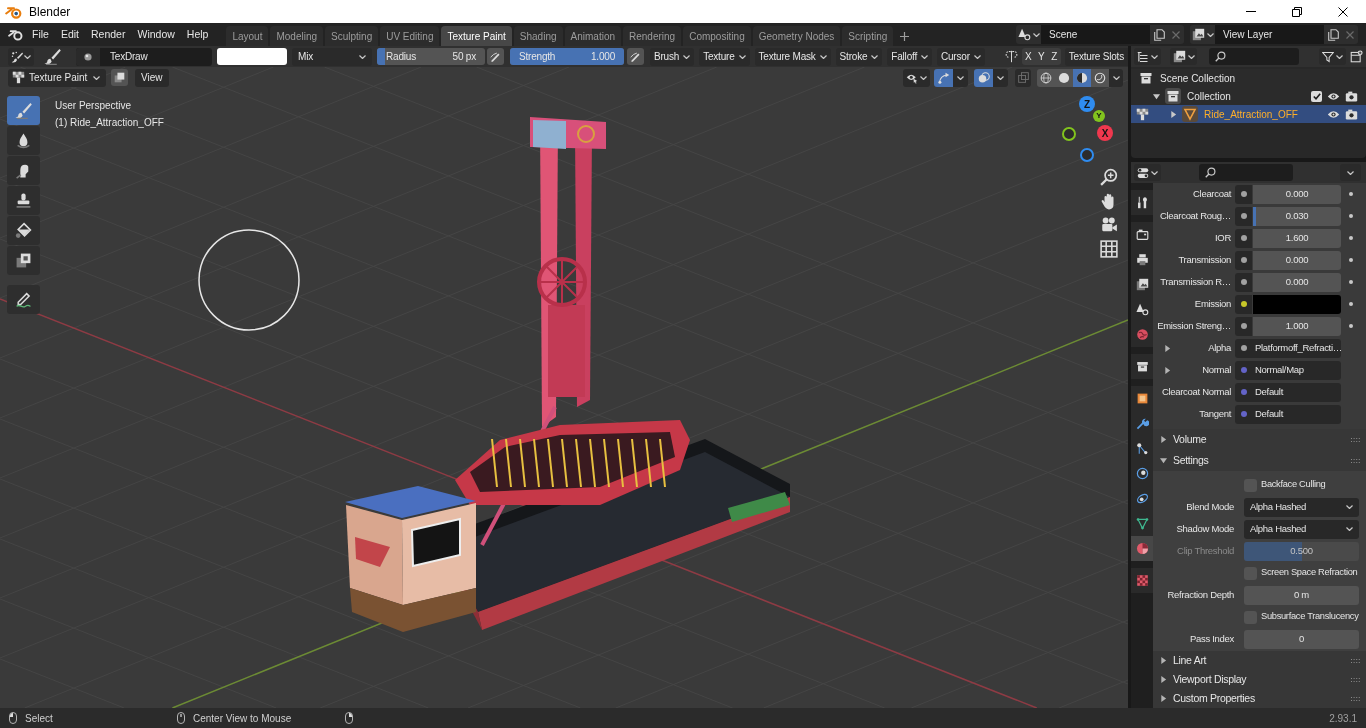 Image resolution: width=1366 pixels, height=728 pixels. I want to click on header-menu-button: Texture Mask, so click(792, 56).